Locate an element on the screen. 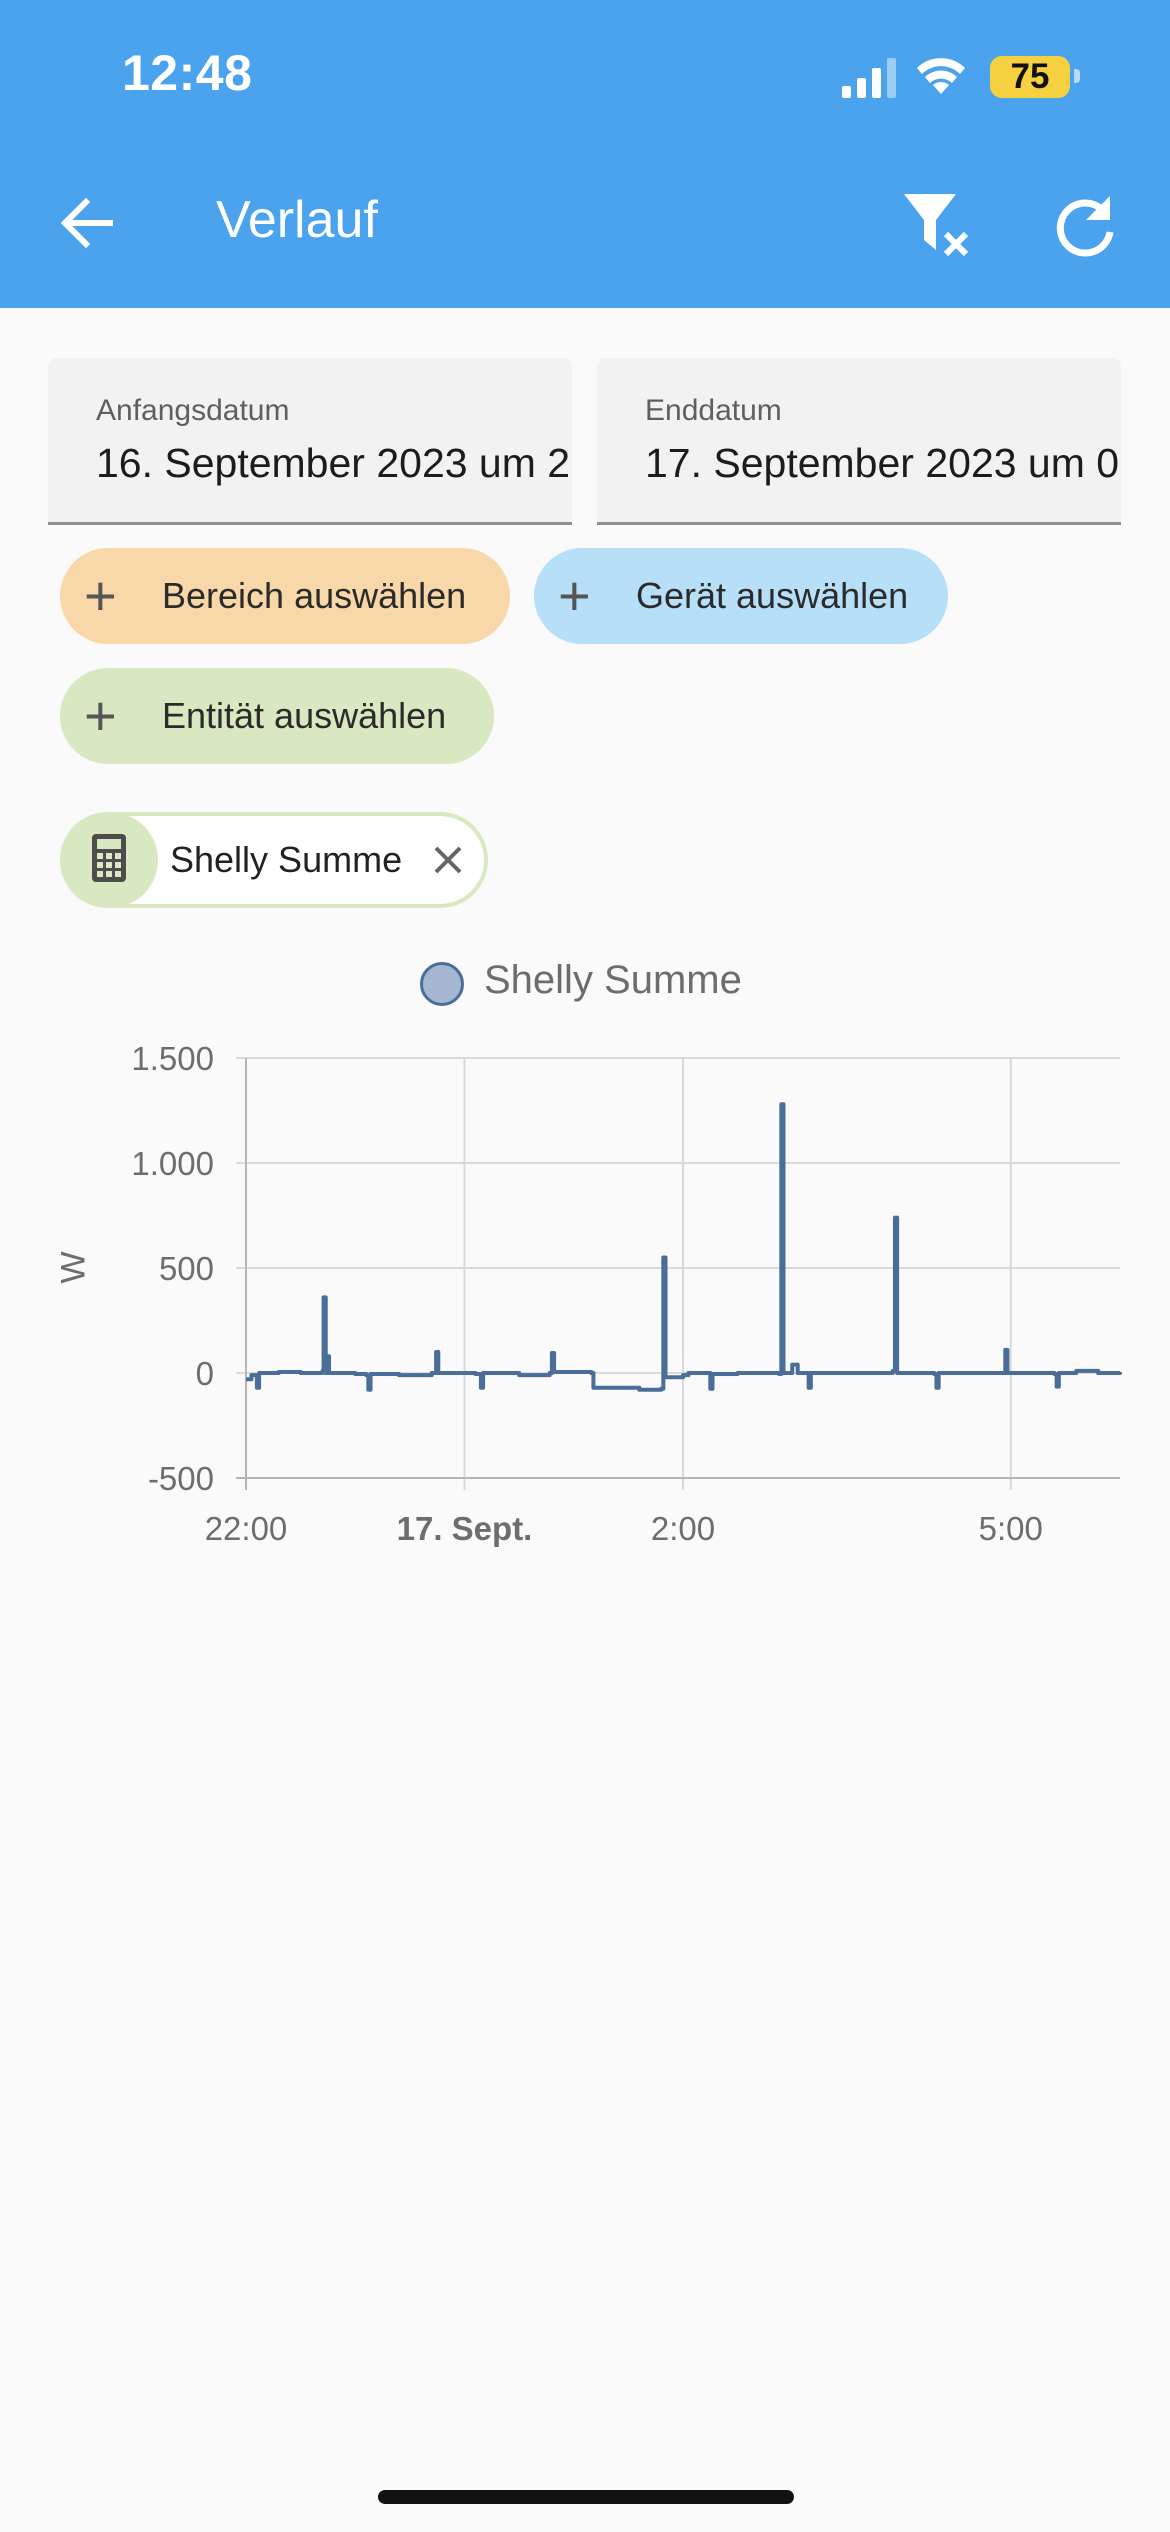 The height and width of the screenshot is (2532, 1170). calculator-icon is located at coordinates (109, 858).